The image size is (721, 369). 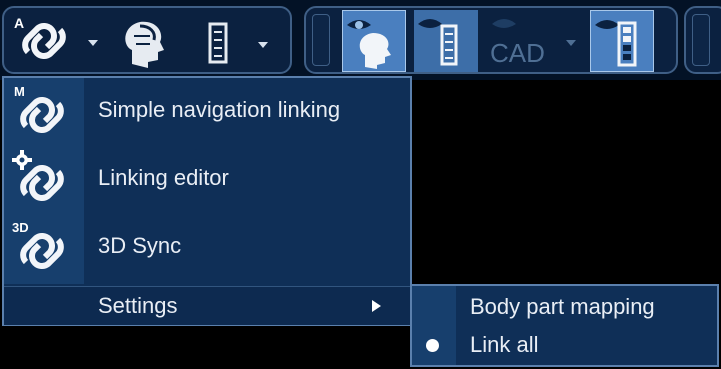 I want to click on submenu-item-label: Link all, so click(x=504, y=344).